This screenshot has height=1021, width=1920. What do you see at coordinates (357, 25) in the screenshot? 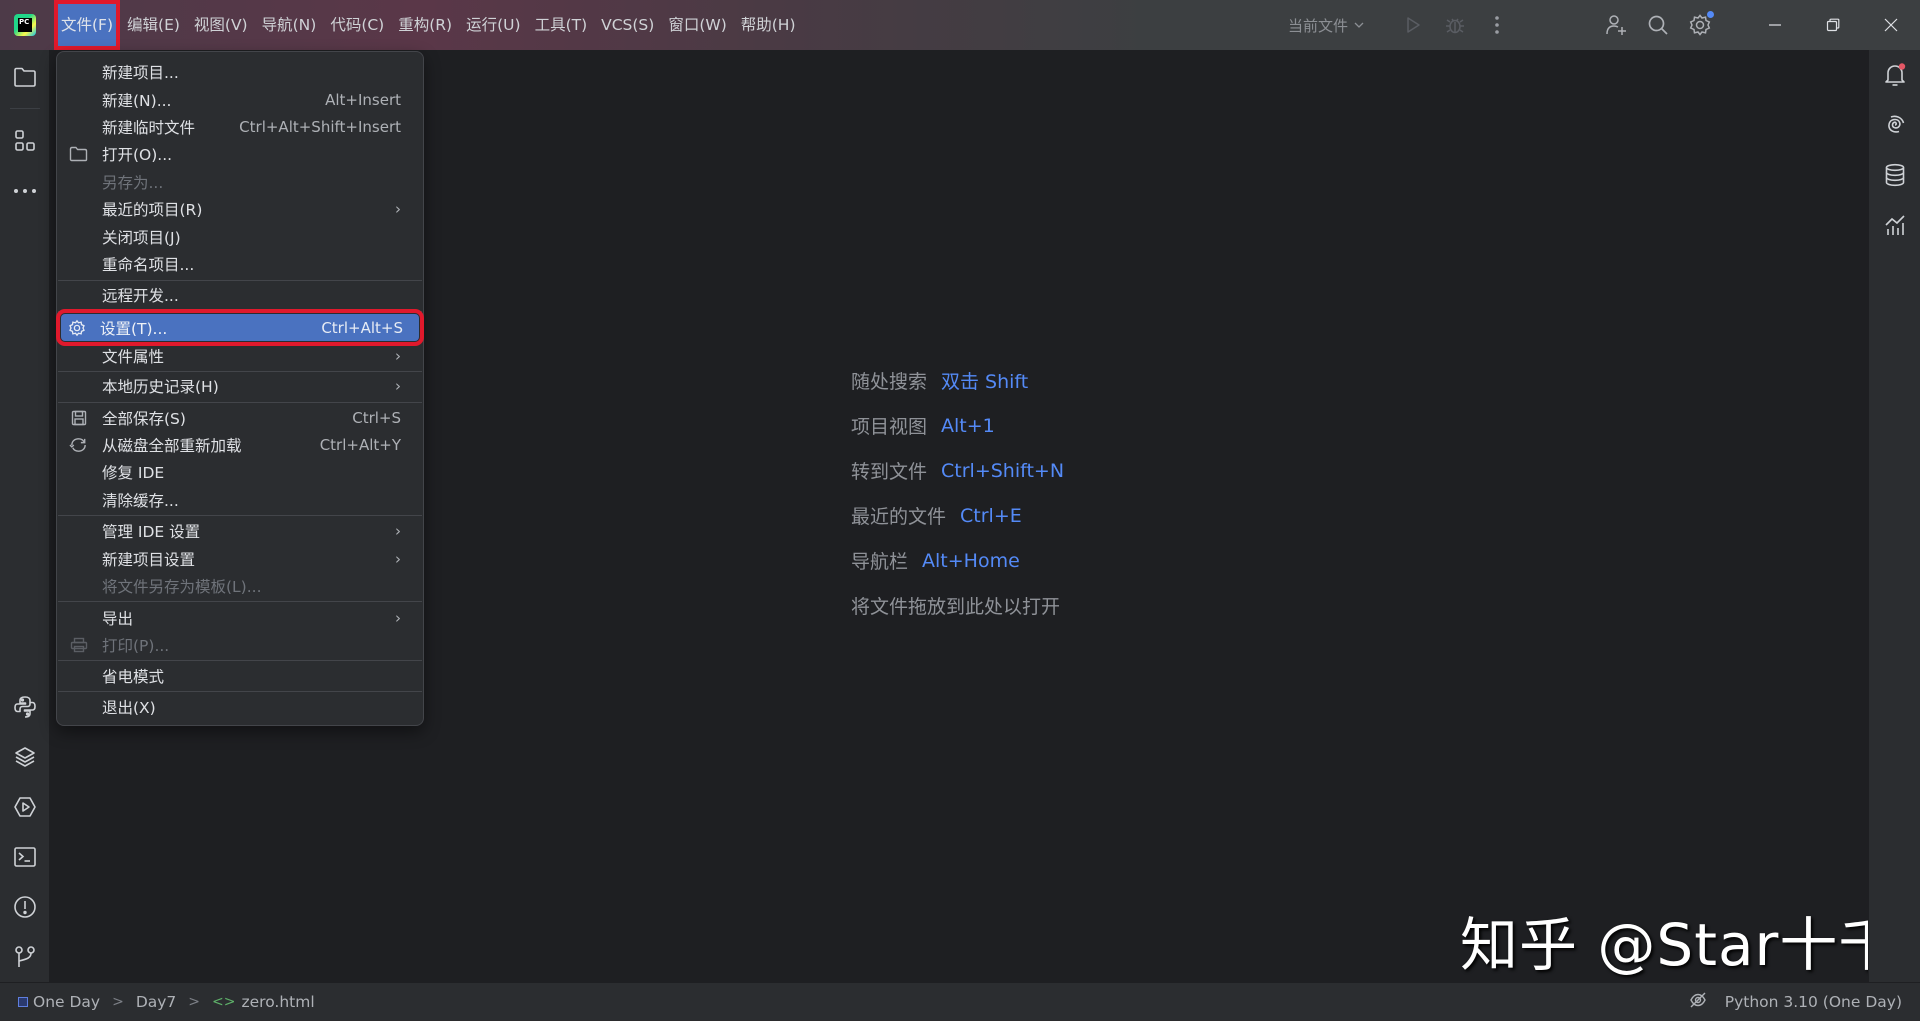
I see `menu-code: 代码(C)` at bounding box center [357, 25].